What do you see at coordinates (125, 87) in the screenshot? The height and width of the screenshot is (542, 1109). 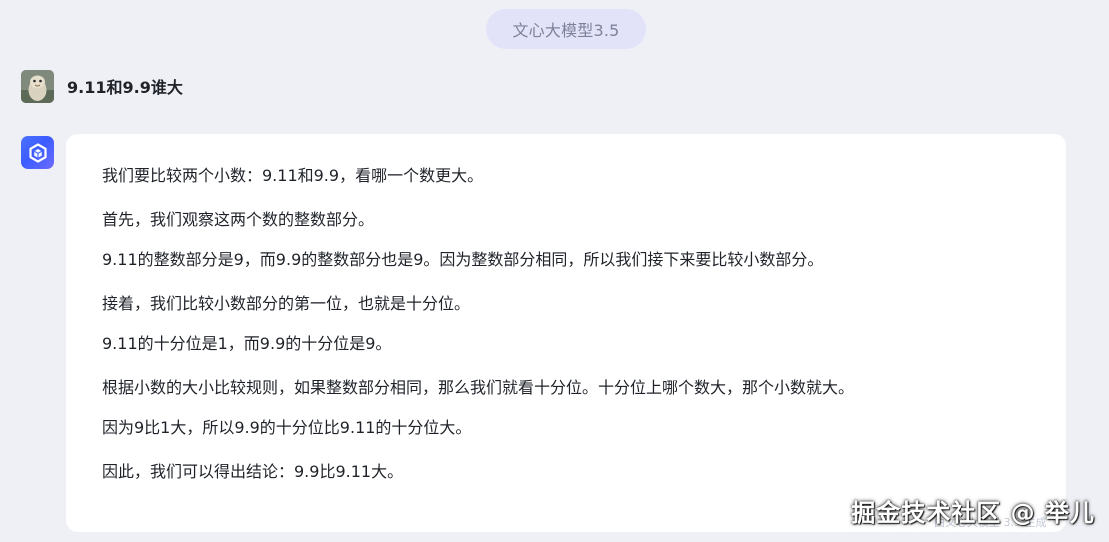 I see `user-message: 9.11和9.9谁大` at bounding box center [125, 87].